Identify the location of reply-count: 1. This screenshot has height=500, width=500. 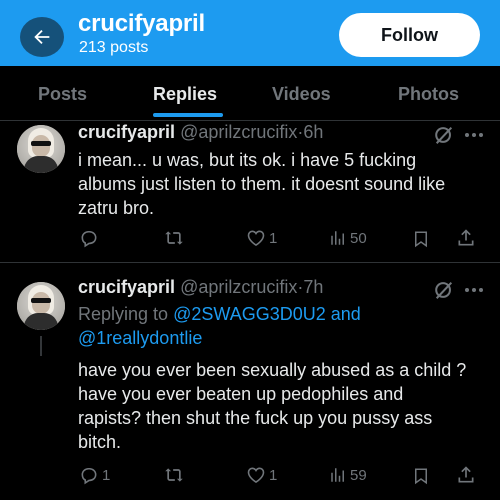
(106, 475).